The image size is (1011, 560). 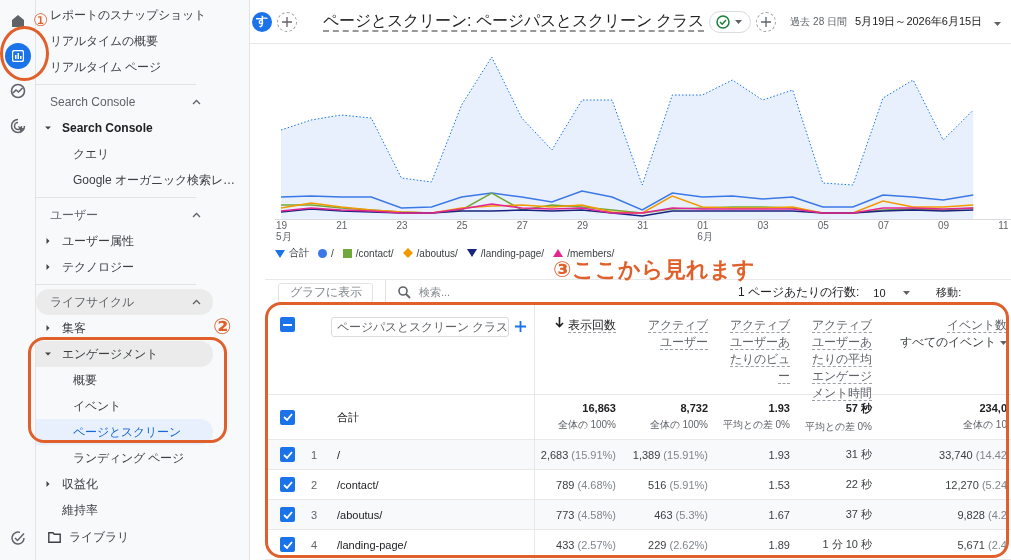 I want to click on total-value: 234,0, so click(x=993, y=408).